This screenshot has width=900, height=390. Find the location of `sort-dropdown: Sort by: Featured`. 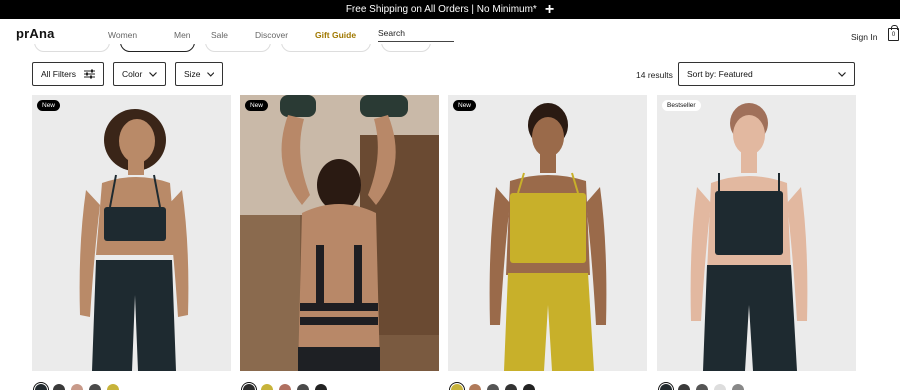

sort-dropdown: Sort by: Featured is located at coordinates (766, 74).